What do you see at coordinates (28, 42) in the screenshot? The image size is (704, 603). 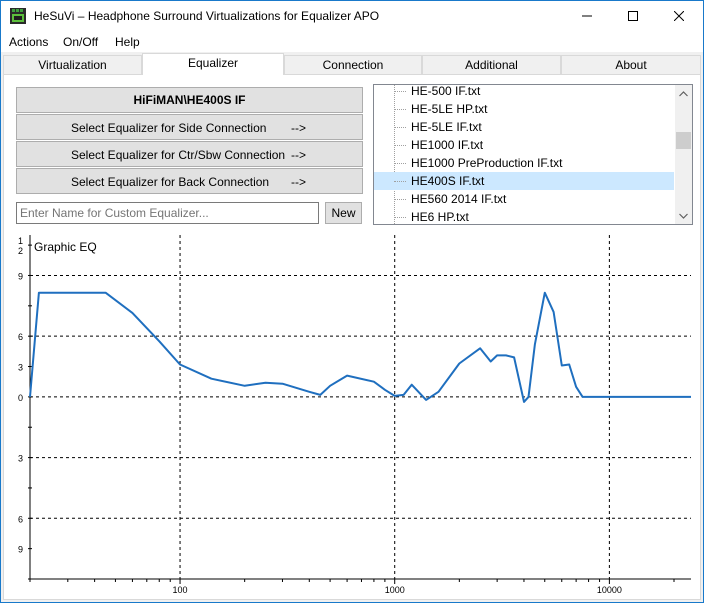 I see `menu-actions: Actions` at bounding box center [28, 42].